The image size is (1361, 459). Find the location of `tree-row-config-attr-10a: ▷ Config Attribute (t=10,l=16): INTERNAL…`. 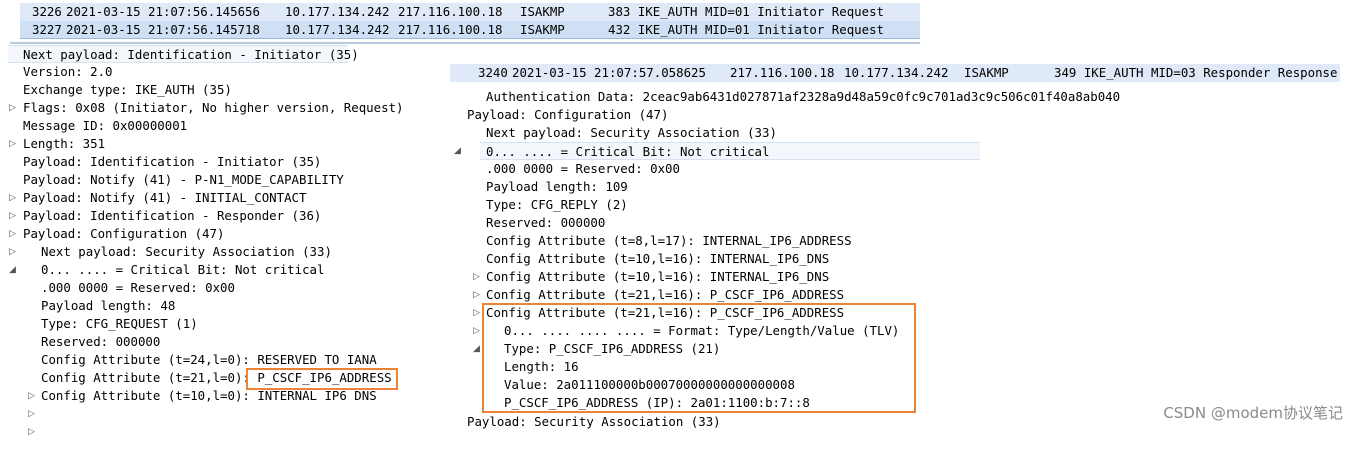

tree-row-config-attr-10a: ▷ Config Attribute (t=10,l=16): INTERNAL… is located at coordinates (639, 275).